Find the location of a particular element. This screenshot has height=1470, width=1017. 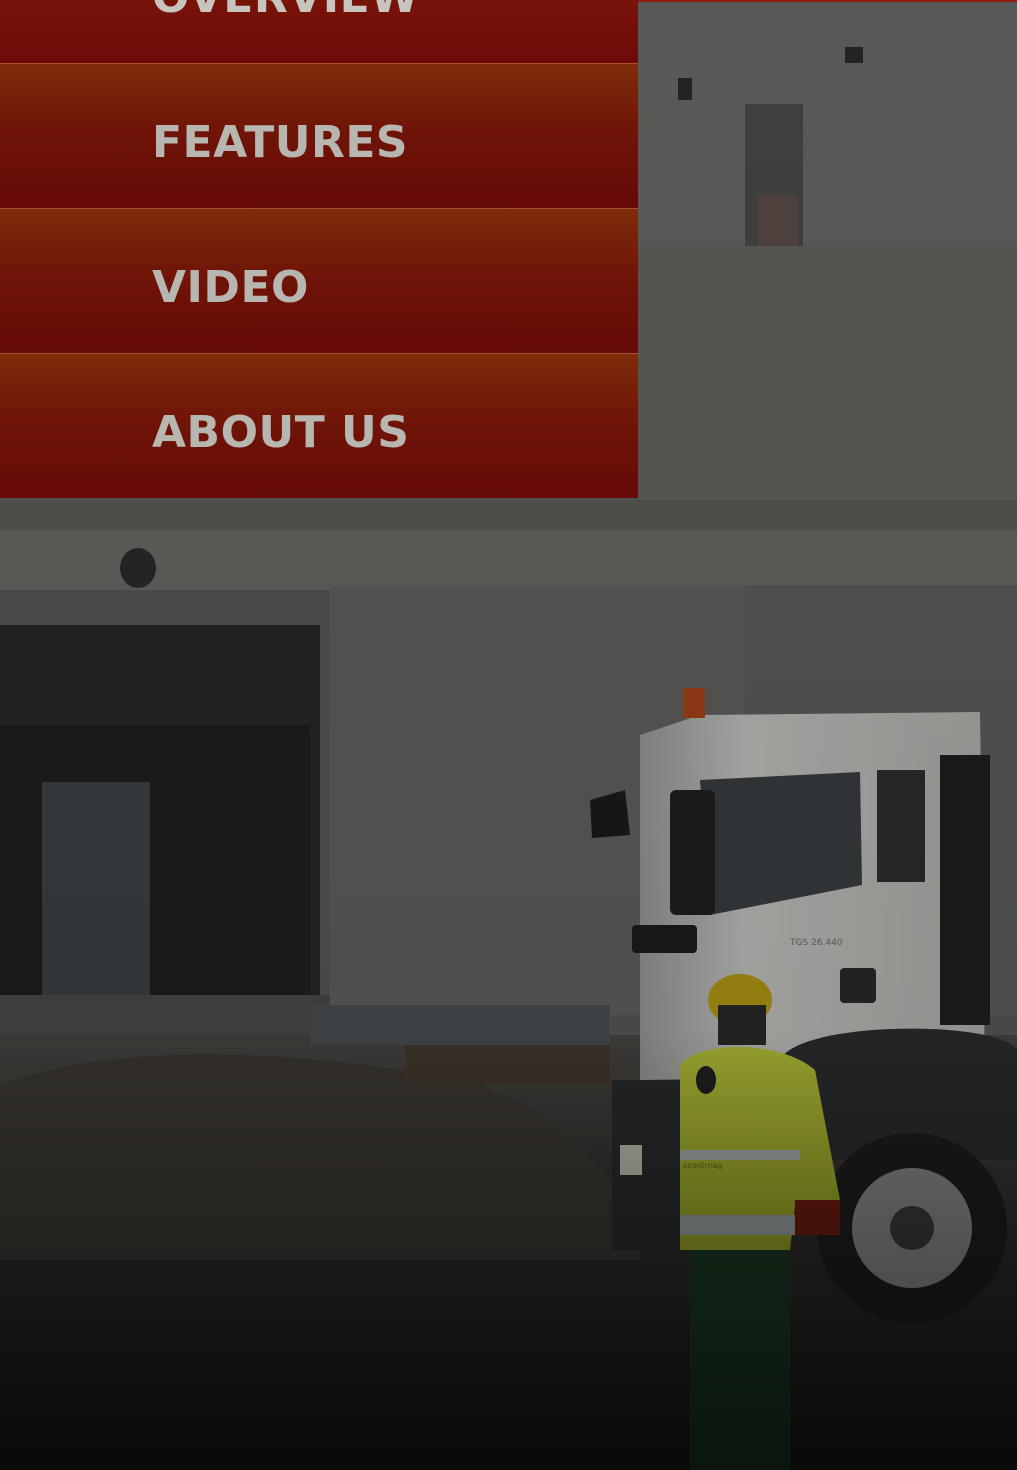

menu-item-features: FEATURES is located at coordinates (319, 135).